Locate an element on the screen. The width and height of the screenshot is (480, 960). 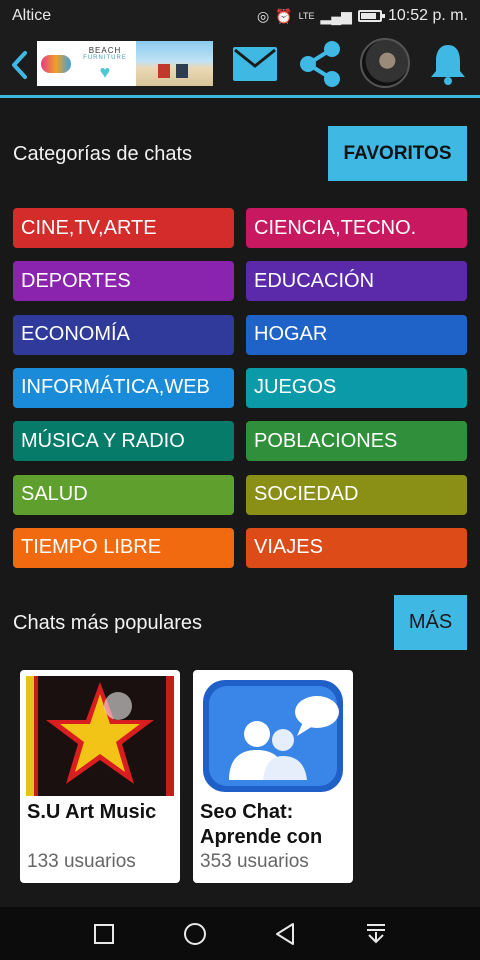
chat-bubble-logo-icon is located at coordinates (273, 736).